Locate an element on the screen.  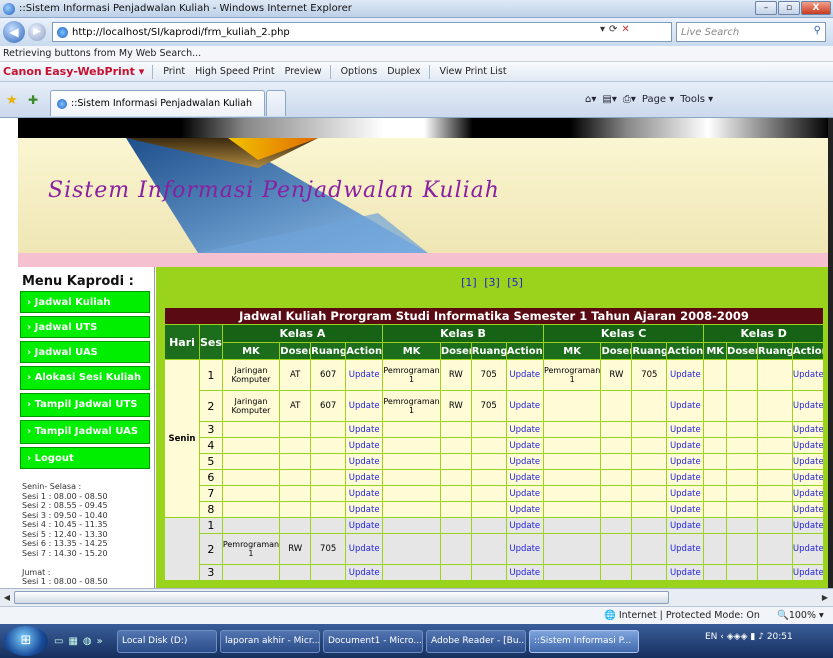
scrollbar-thumb is located at coordinates (341, 597).